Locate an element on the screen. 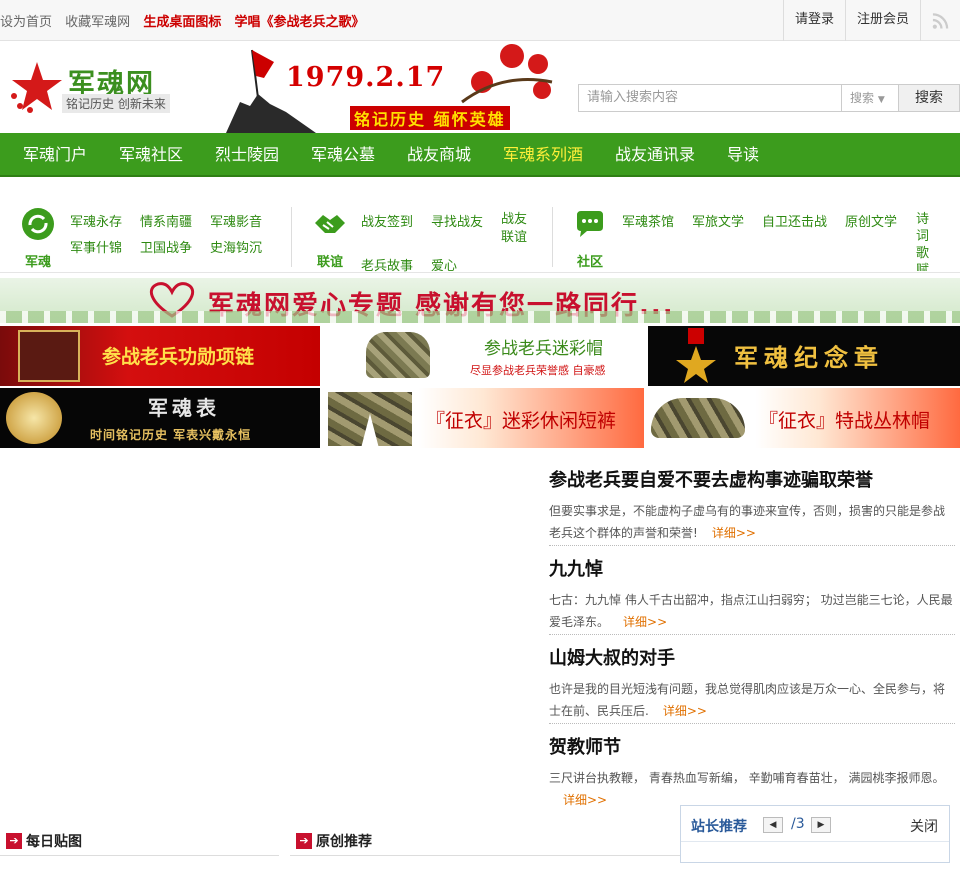  subnav-link: 寻找战友 is located at coordinates (457, 220).